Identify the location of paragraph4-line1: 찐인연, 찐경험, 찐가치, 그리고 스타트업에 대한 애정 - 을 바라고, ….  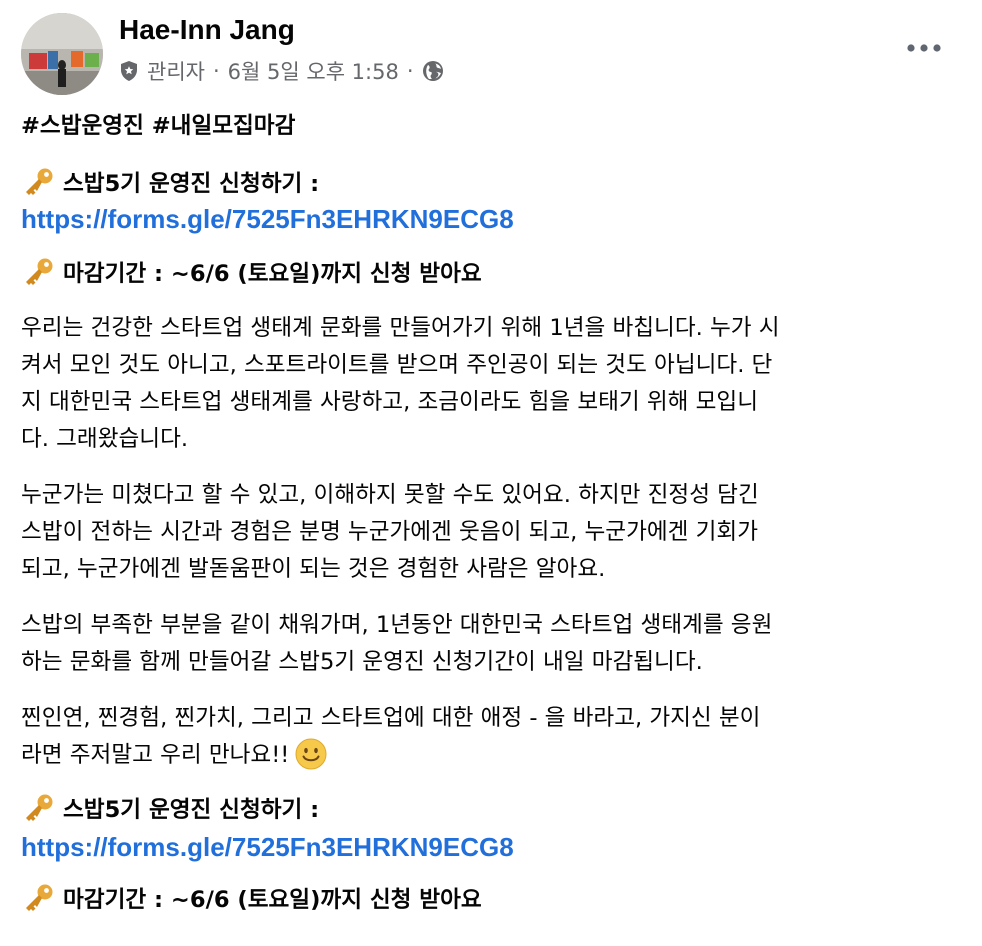
(391, 718).